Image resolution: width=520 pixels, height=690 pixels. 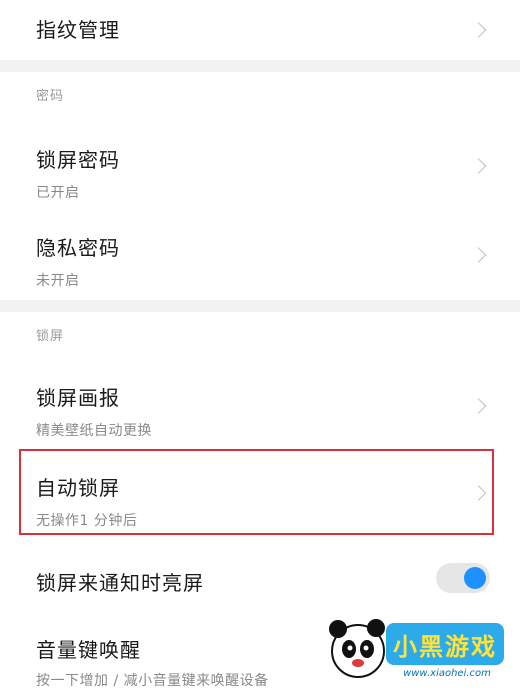 I want to click on lock-wallpaper-desc: 精美壁纸自动更换, so click(x=94, y=431).